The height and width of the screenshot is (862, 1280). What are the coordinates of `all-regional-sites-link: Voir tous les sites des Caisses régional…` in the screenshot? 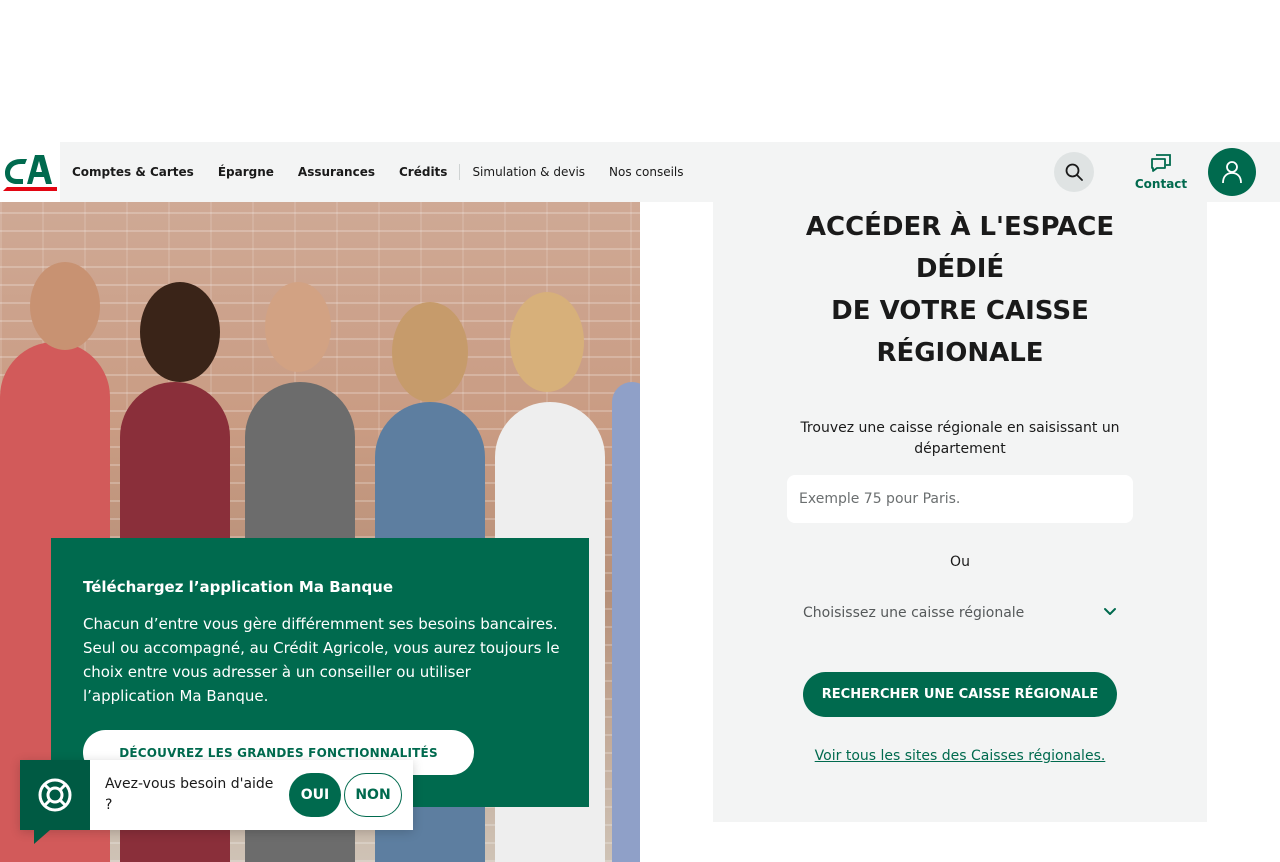 It's located at (960, 756).